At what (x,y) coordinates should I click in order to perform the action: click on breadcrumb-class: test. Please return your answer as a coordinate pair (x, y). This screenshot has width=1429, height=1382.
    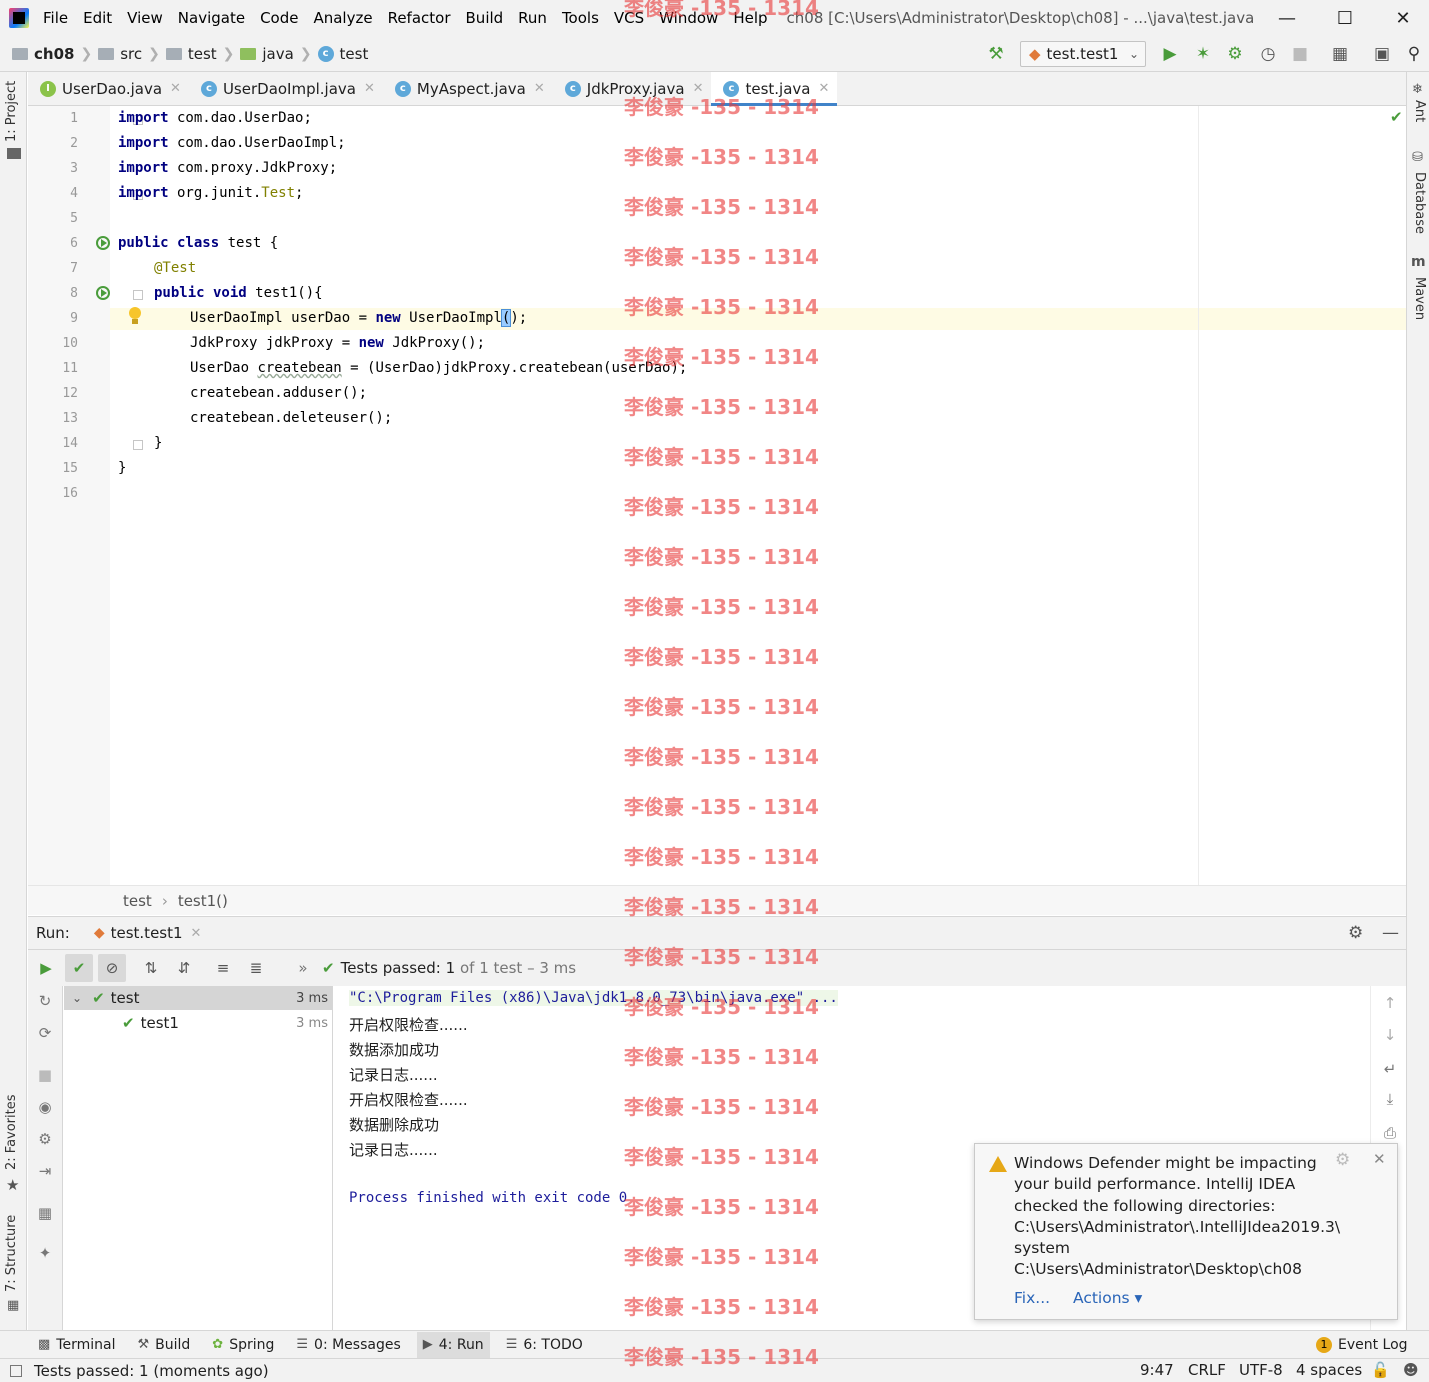
    Looking at the image, I should click on (137, 901).